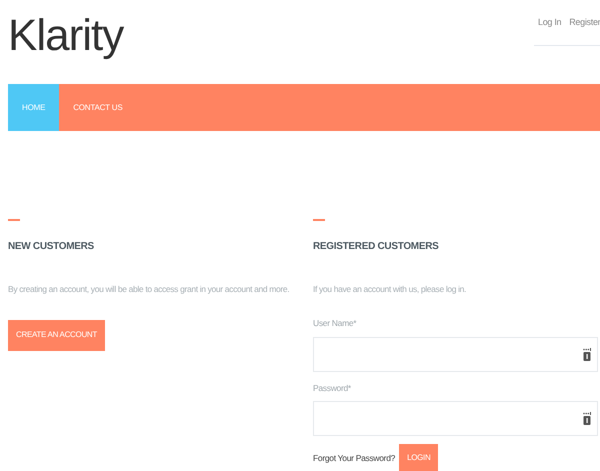  Describe the element at coordinates (550, 23) in the screenshot. I see `header-link: Log In` at that location.